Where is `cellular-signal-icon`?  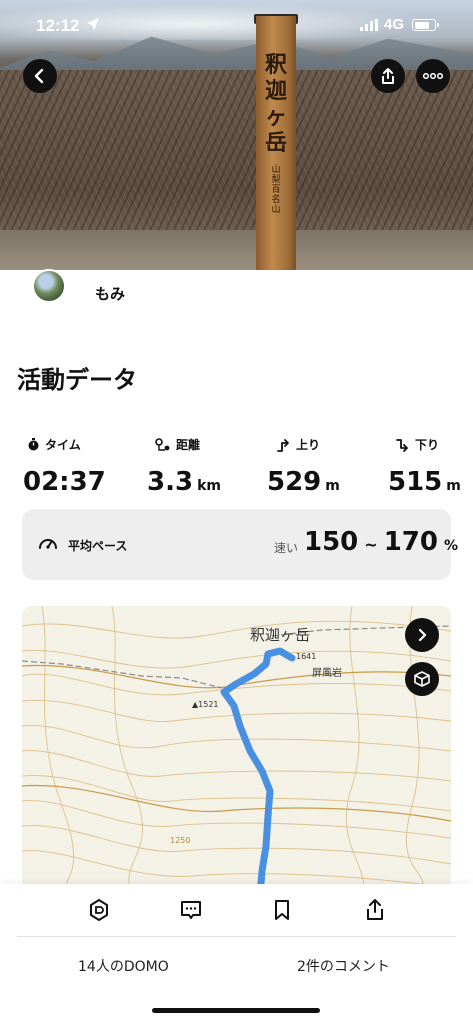 cellular-signal-icon is located at coordinates (369, 25).